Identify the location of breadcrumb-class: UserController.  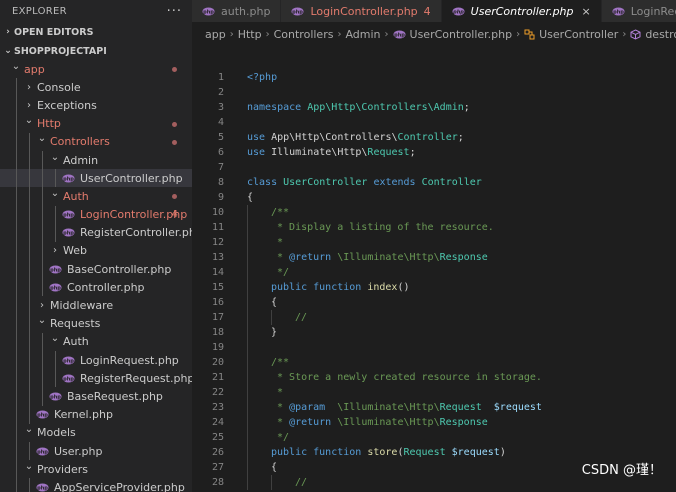
(578, 34).